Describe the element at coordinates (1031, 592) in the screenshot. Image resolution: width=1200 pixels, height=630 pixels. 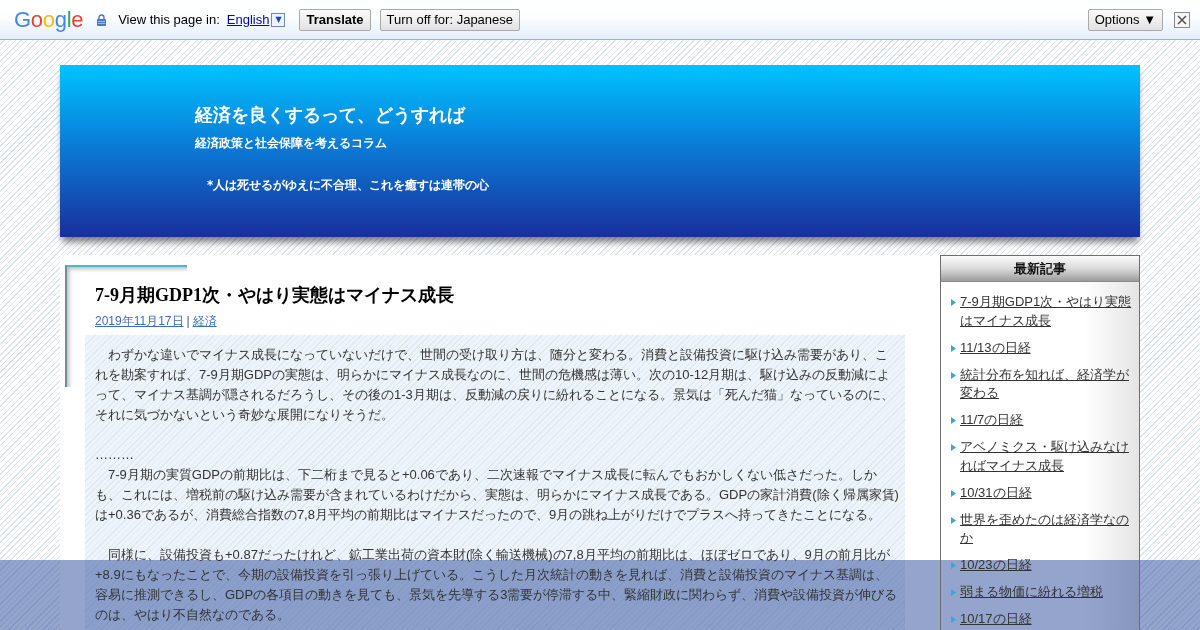
I see `recent-post-link: 弱まる物価に紛れる増税` at that location.